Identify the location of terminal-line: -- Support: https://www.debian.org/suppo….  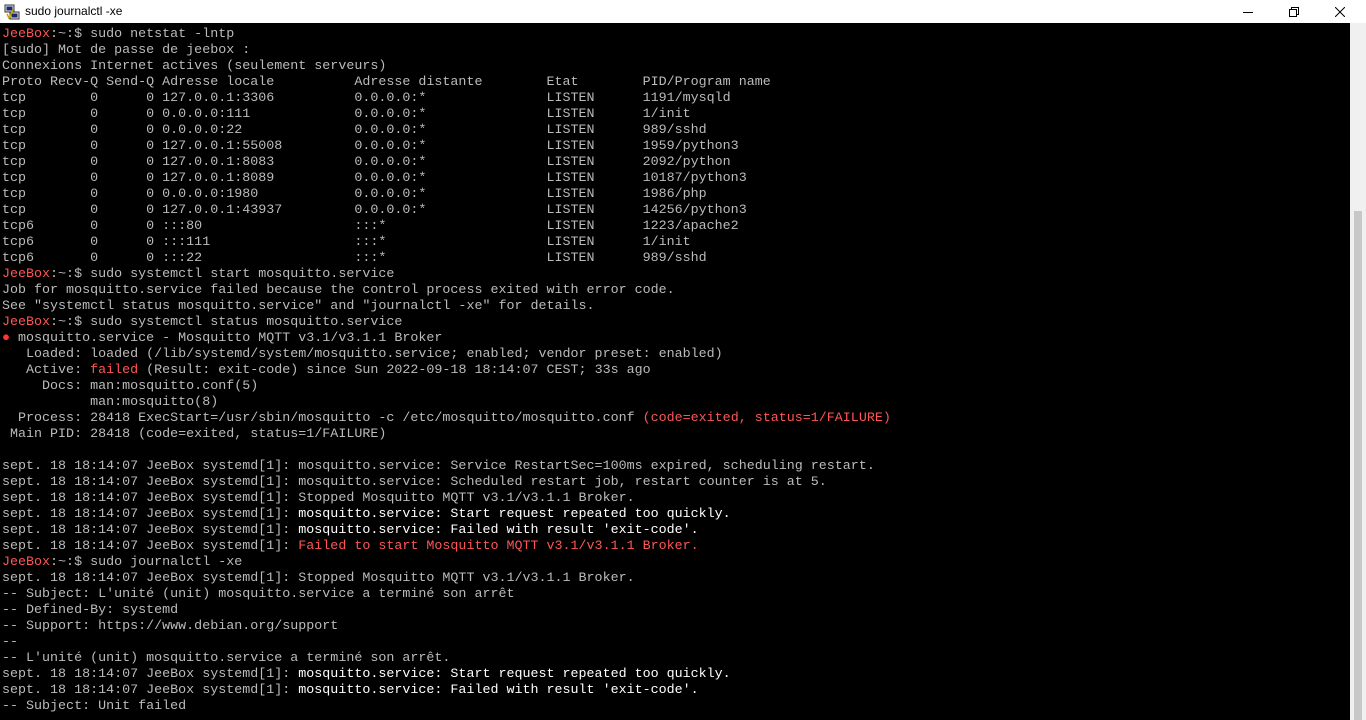
(446, 627).